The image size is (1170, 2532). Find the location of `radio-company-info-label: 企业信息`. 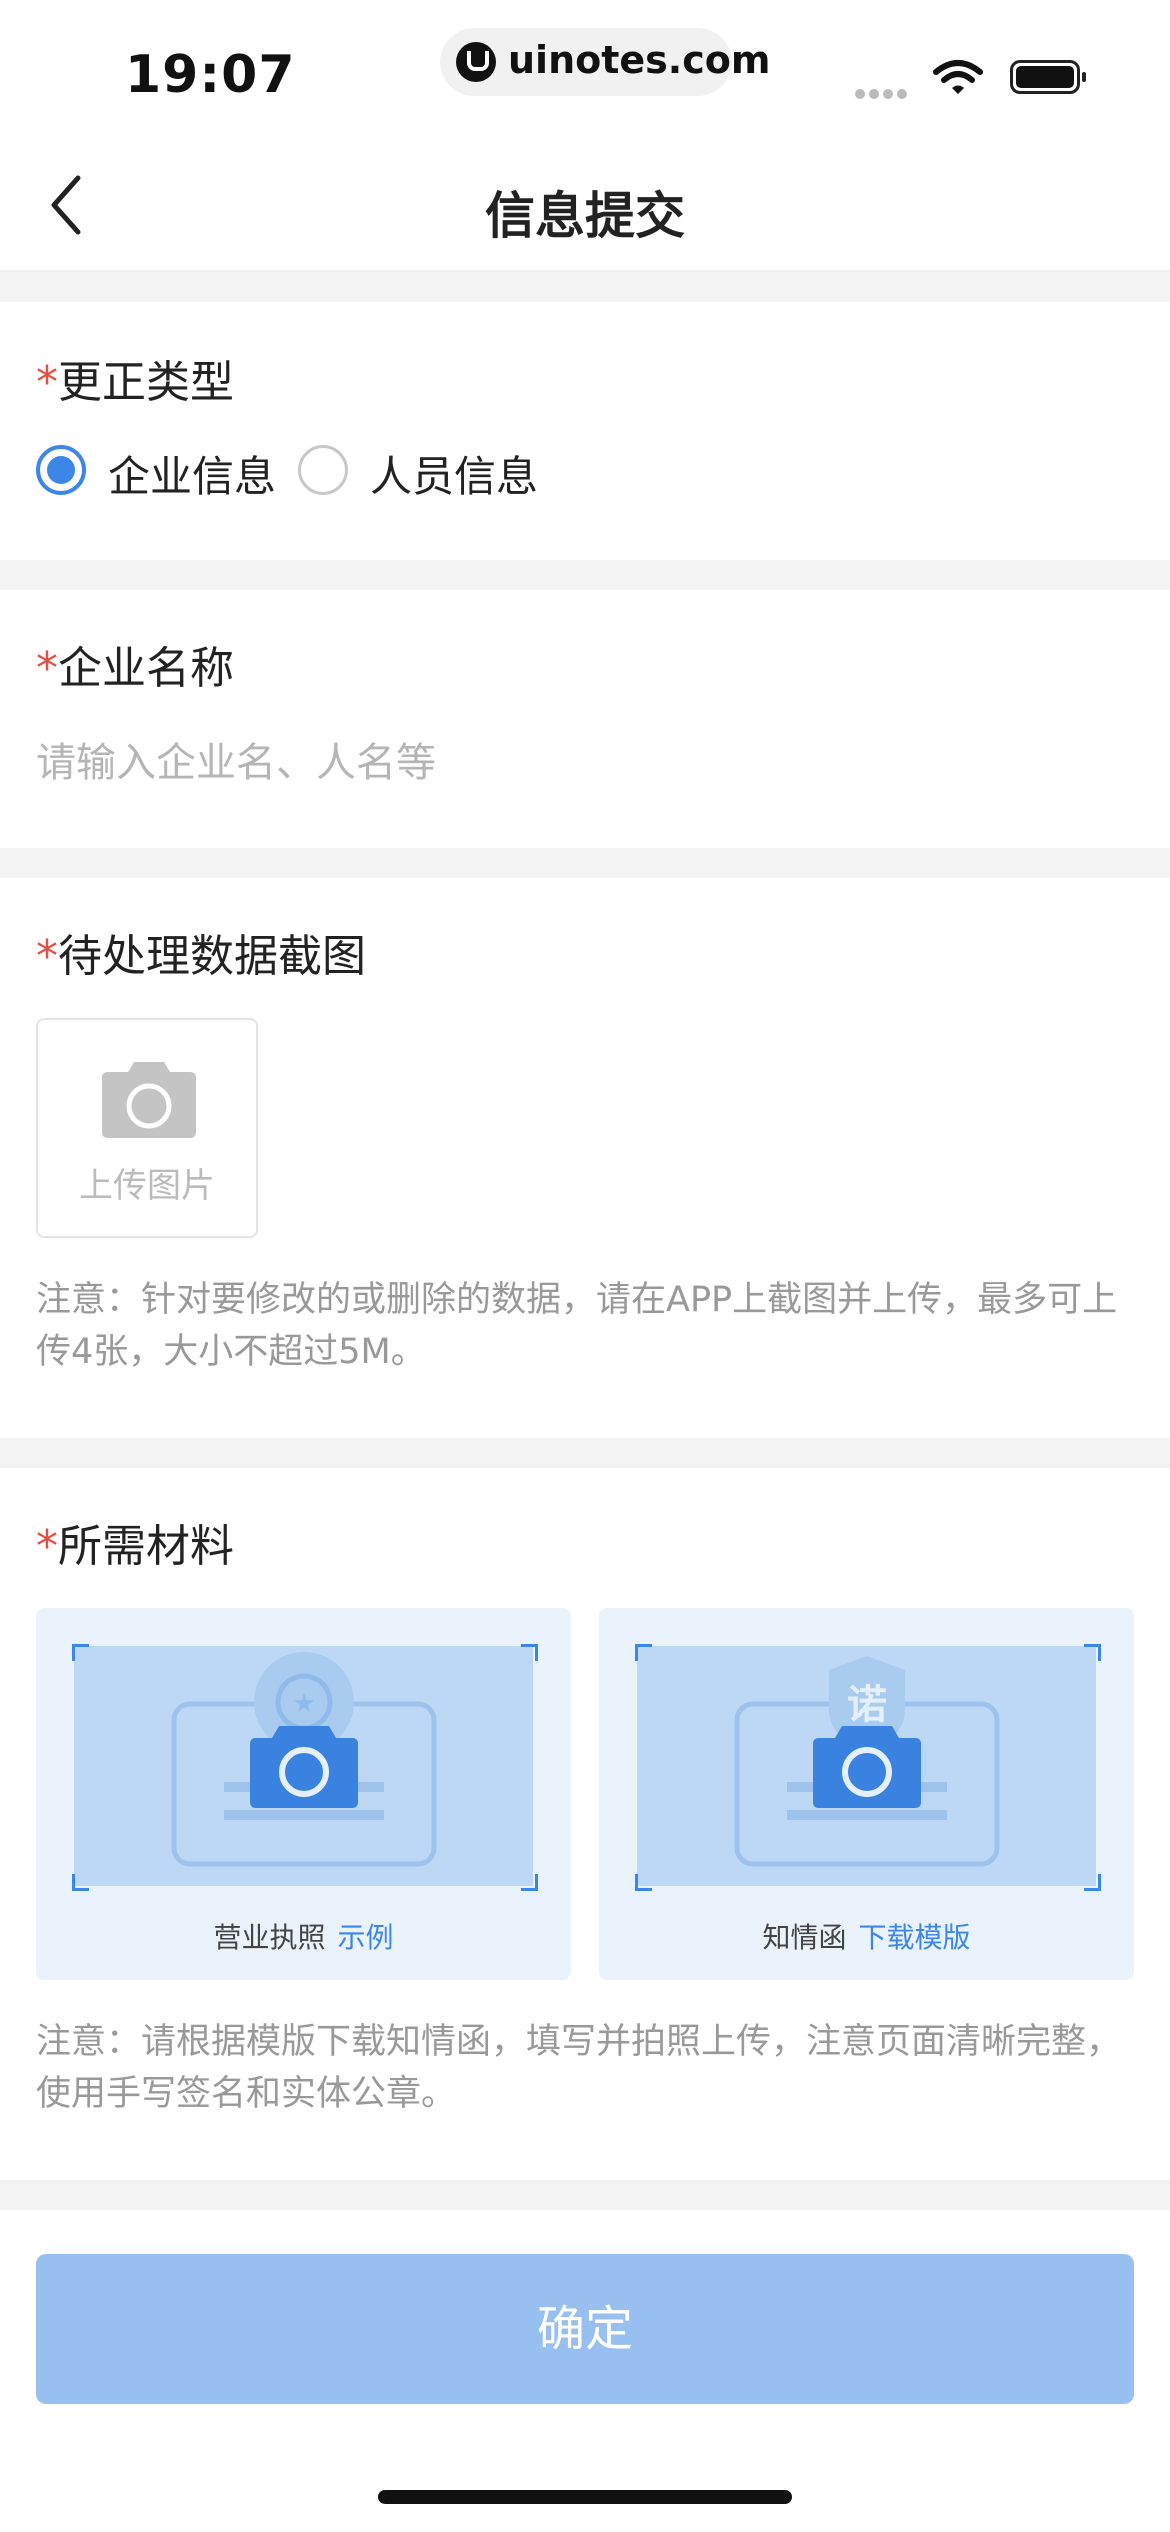

radio-company-info-label: 企业信息 is located at coordinates (192, 473).